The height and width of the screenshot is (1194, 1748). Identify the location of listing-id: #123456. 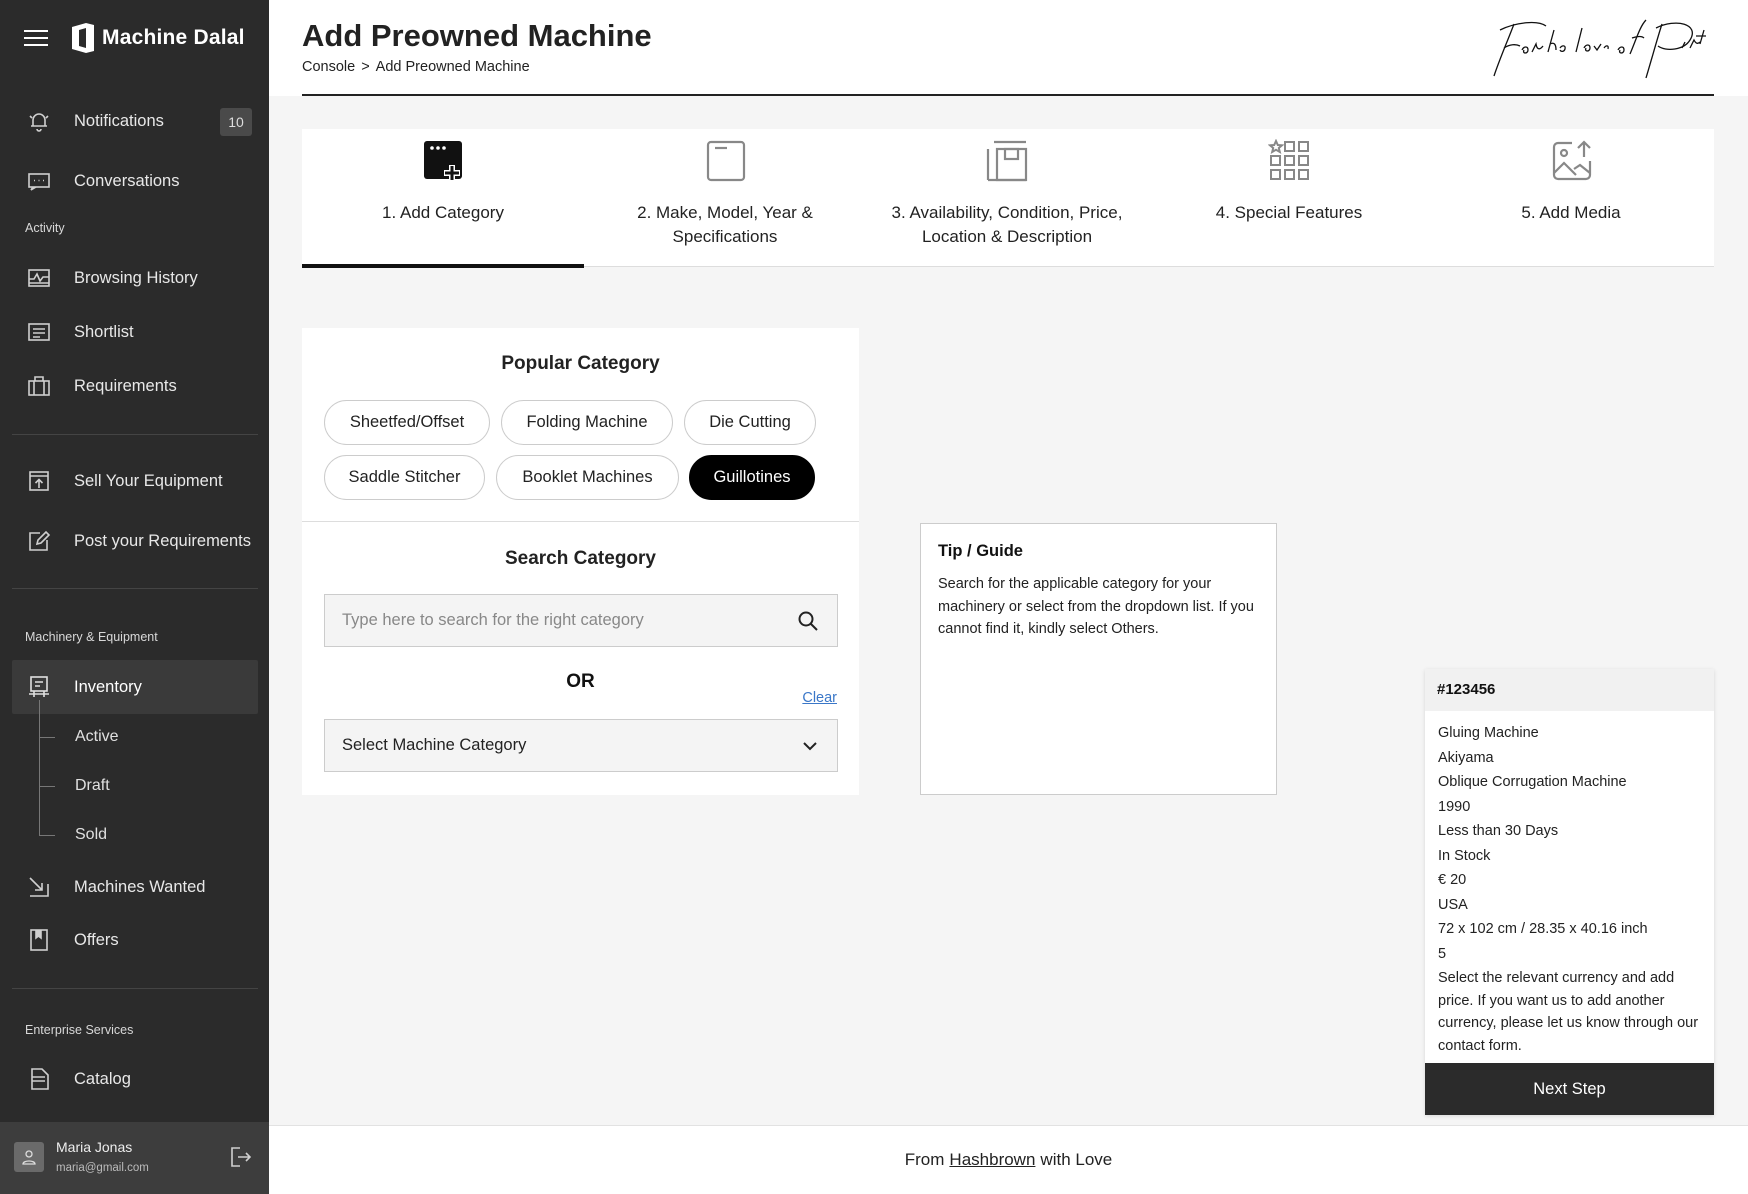
(1569, 690).